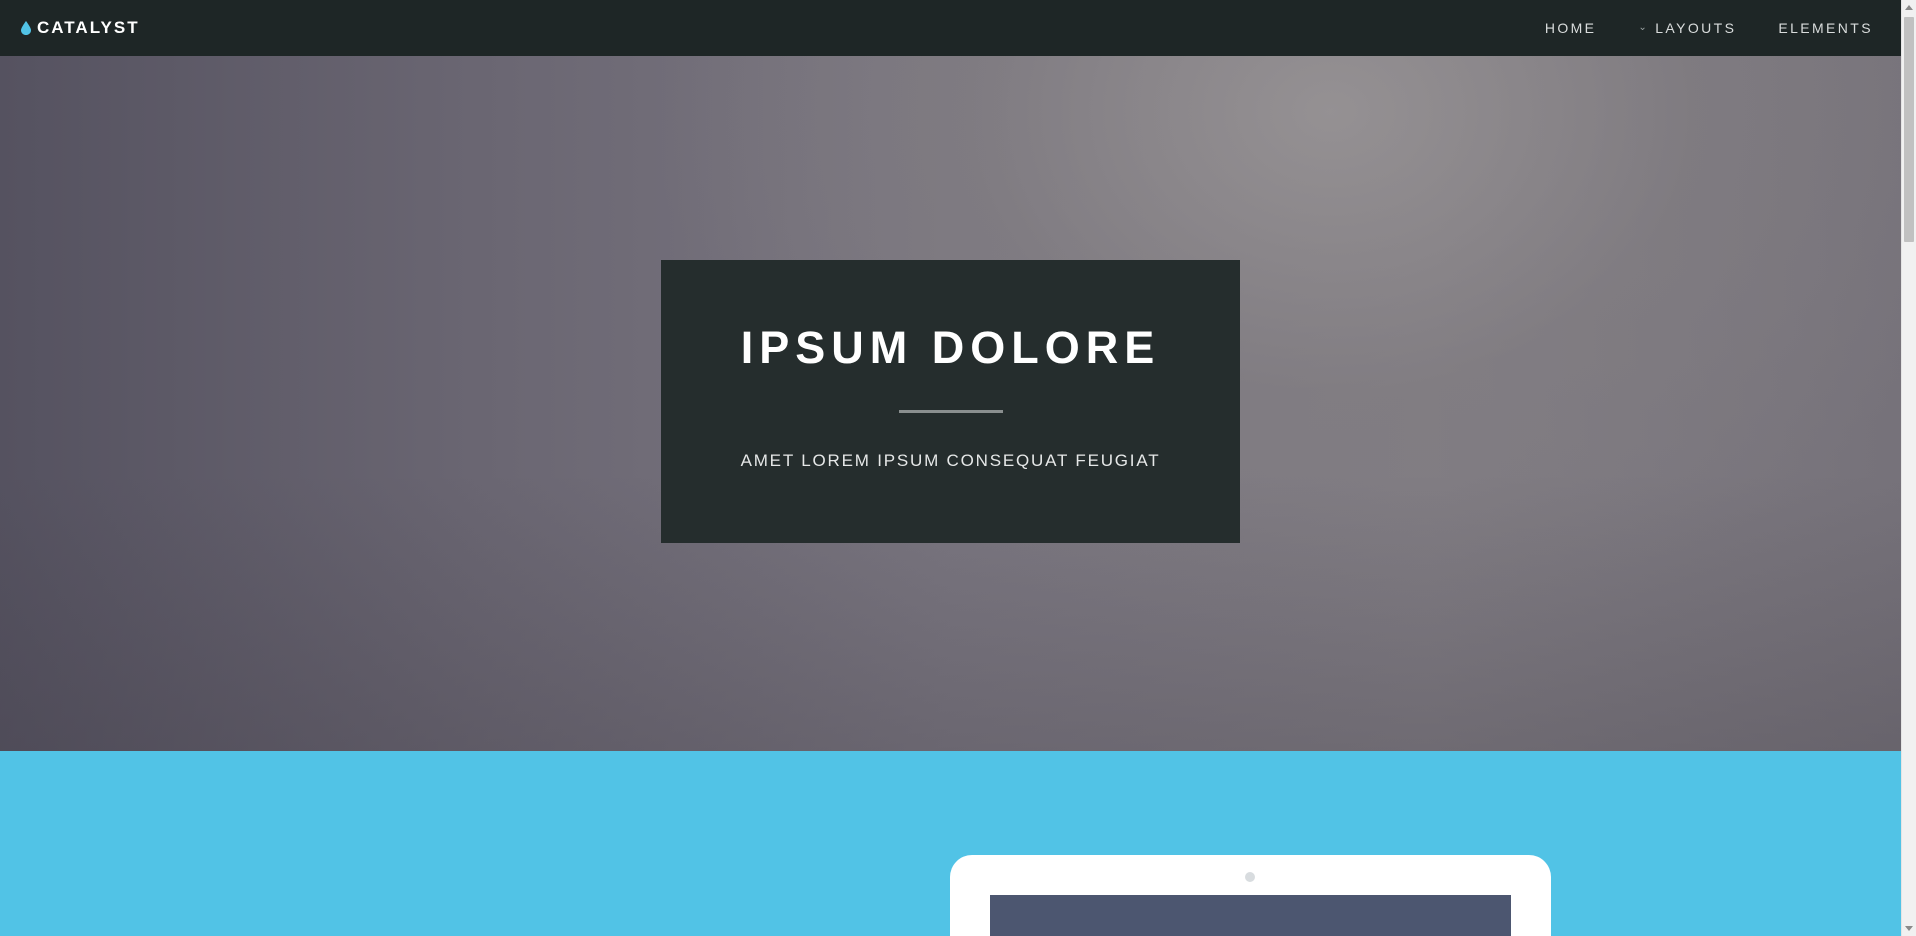 The image size is (1916, 936). I want to click on nav-item-label: ELEMENTS, so click(1825, 28).